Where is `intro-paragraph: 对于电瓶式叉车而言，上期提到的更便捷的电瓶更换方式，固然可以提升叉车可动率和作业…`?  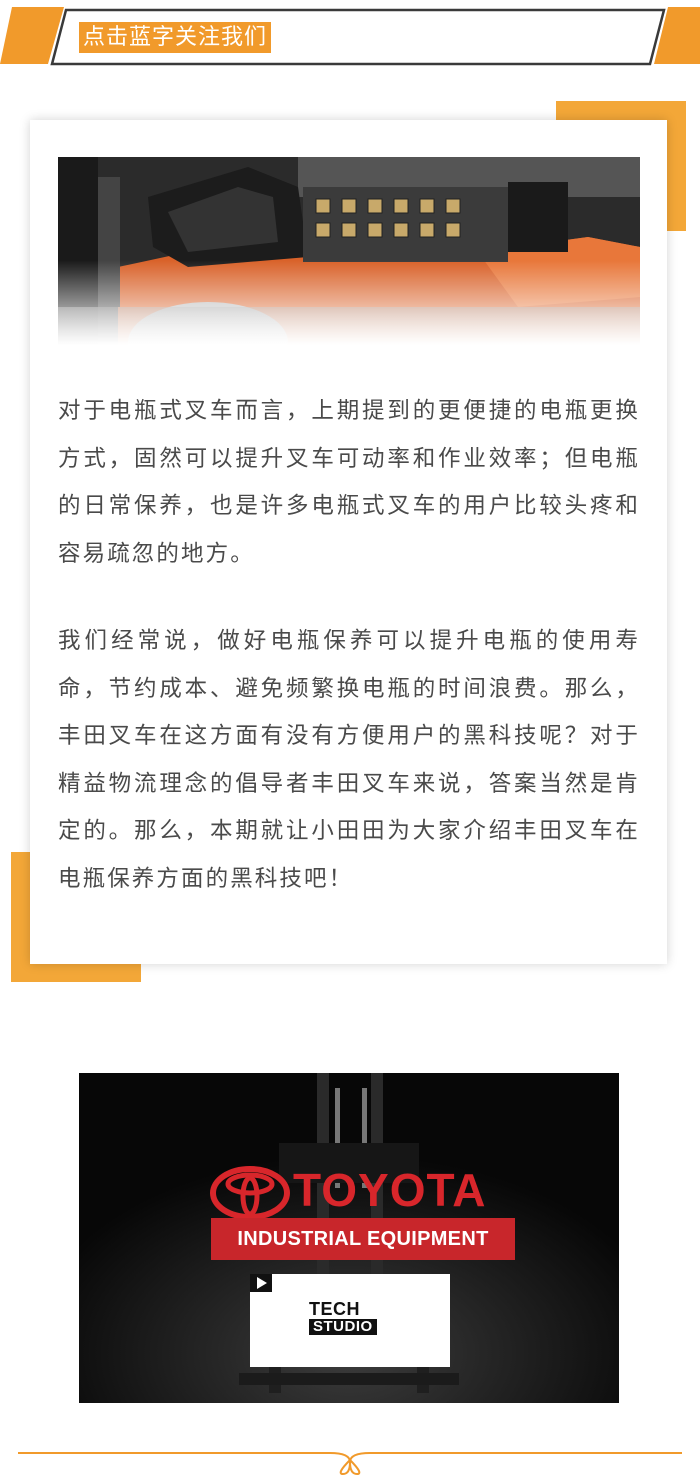 intro-paragraph: 对于电瓶式叉车而言，上期提到的更便捷的电瓶更换方式，固然可以提升叉车可动率和作业… is located at coordinates (349, 482).